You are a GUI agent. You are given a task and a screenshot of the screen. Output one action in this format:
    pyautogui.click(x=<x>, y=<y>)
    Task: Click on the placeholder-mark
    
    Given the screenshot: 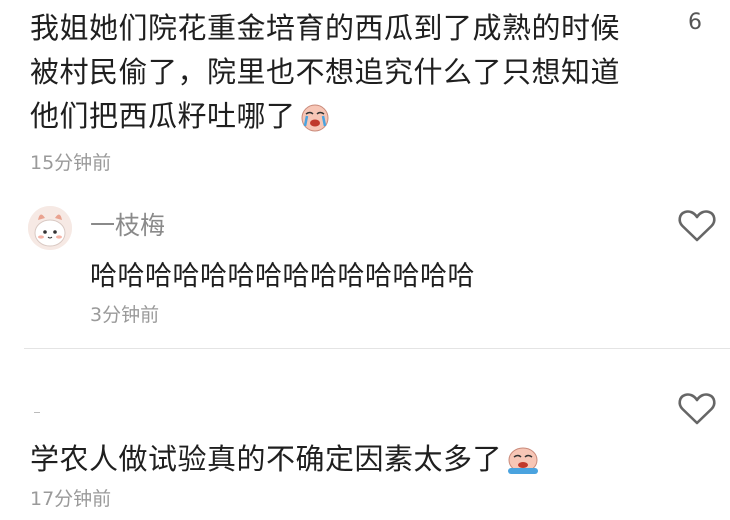 What is the action you would take?
    pyautogui.click(x=37, y=412)
    